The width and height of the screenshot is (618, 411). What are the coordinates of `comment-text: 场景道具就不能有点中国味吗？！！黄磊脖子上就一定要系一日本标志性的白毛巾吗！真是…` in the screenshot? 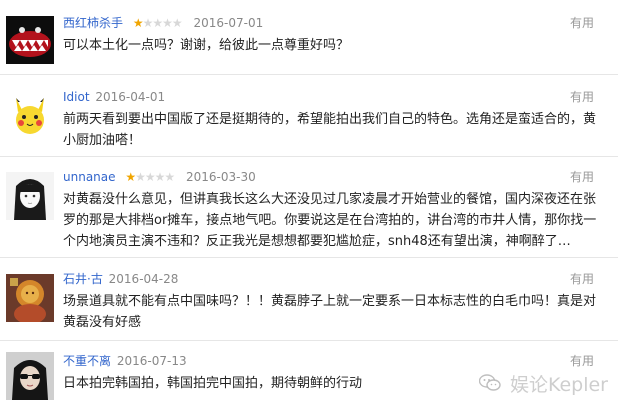 It's located at (330, 312).